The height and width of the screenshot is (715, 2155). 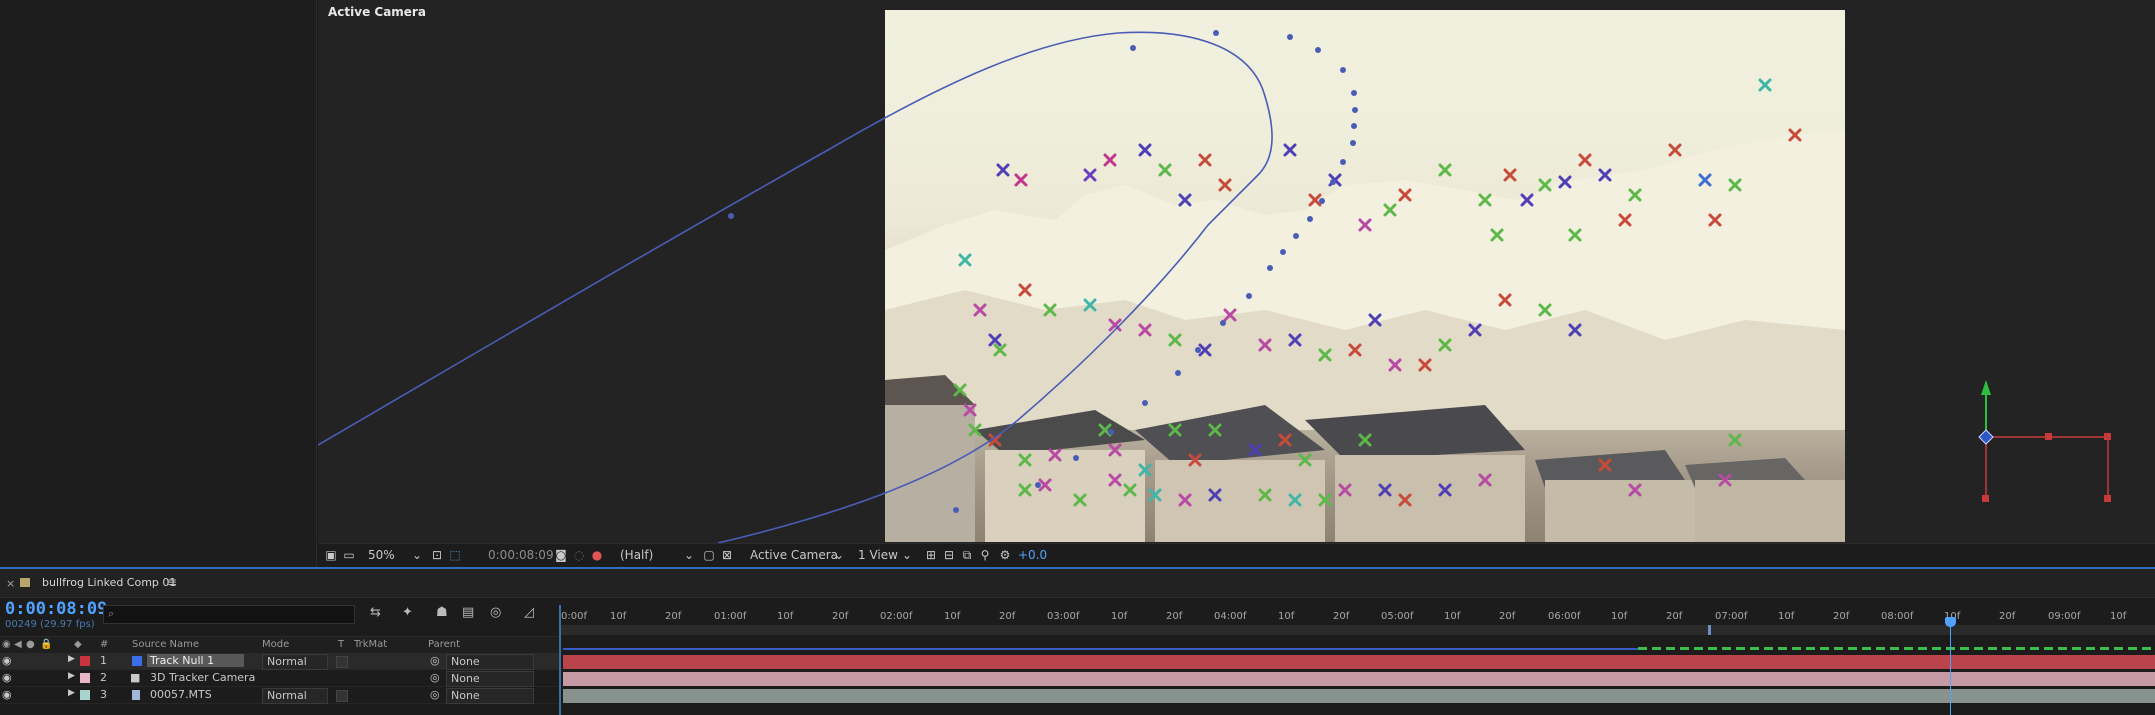 I want to click on ruler-tick-label: 0:00f, so click(x=574, y=616).